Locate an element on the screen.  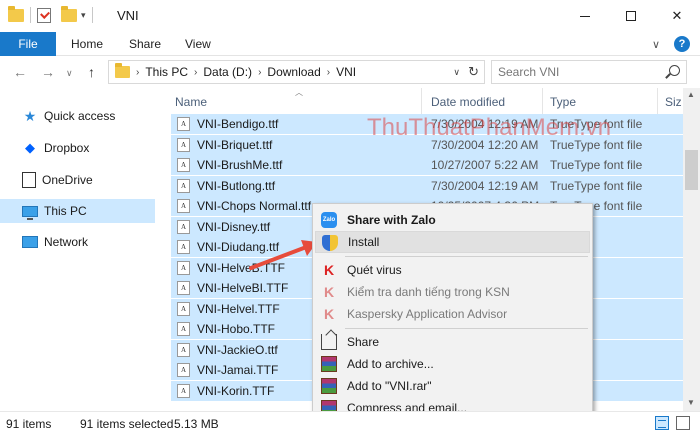
maximize-button is located at coordinates (631, 16).